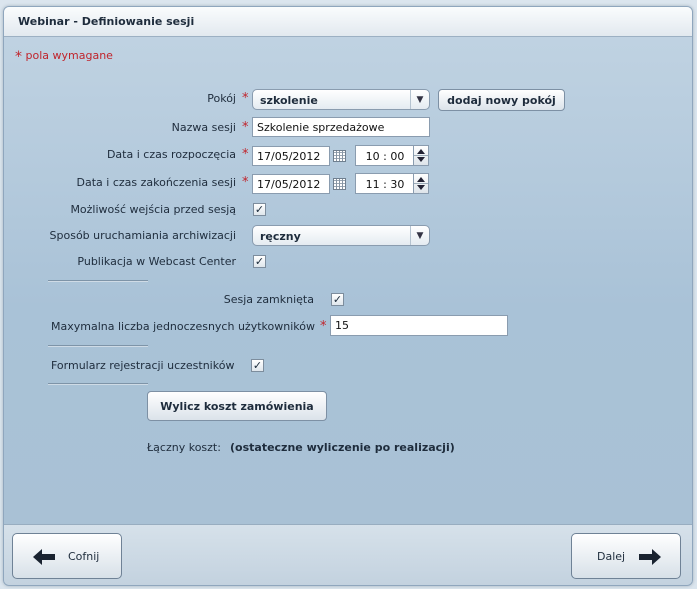 This screenshot has width=697, height=589. What do you see at coordinates (291, 156) in the screenshot?
I see `start-date-input: 17/05/2012` at bounding box center [291, 156].